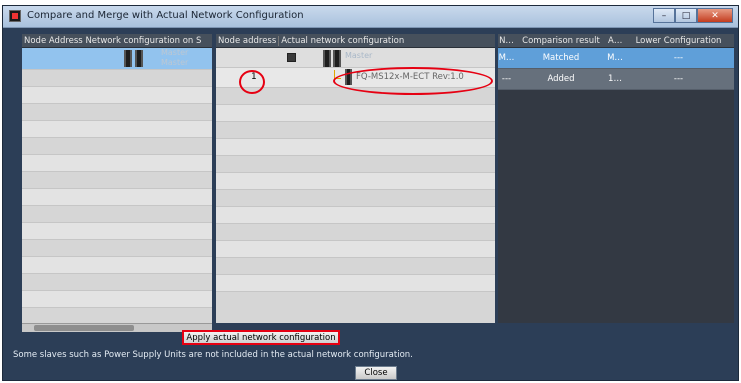 The image size is (741, 383). Describe the element at coordinates (561, 58) in the screenshot. I see `cell-result: Matched` at that location.